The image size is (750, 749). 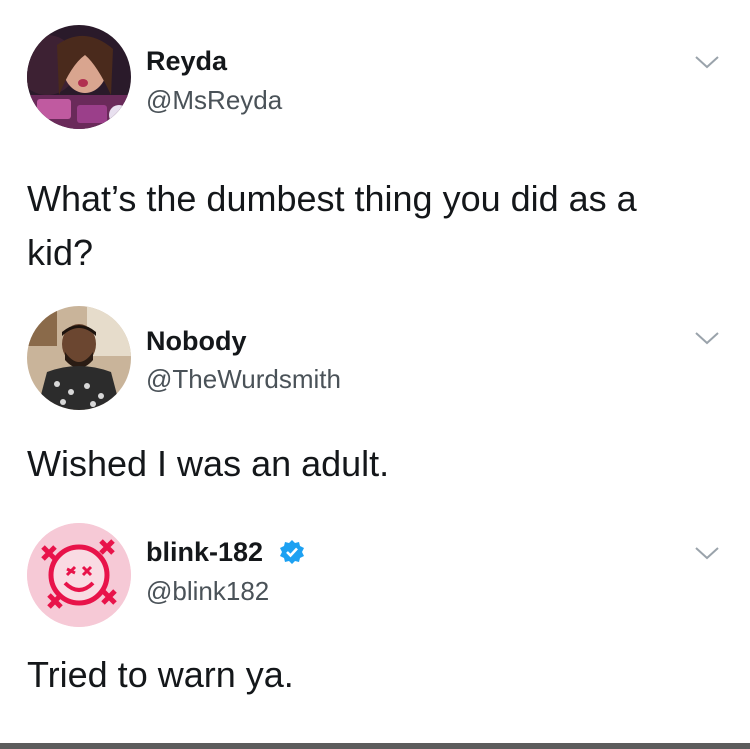 What do you see at coordinates (208, 463) in the screenshot?
I see `tweet-text: Wished I was an adult.` at bounding box center [208, 463].